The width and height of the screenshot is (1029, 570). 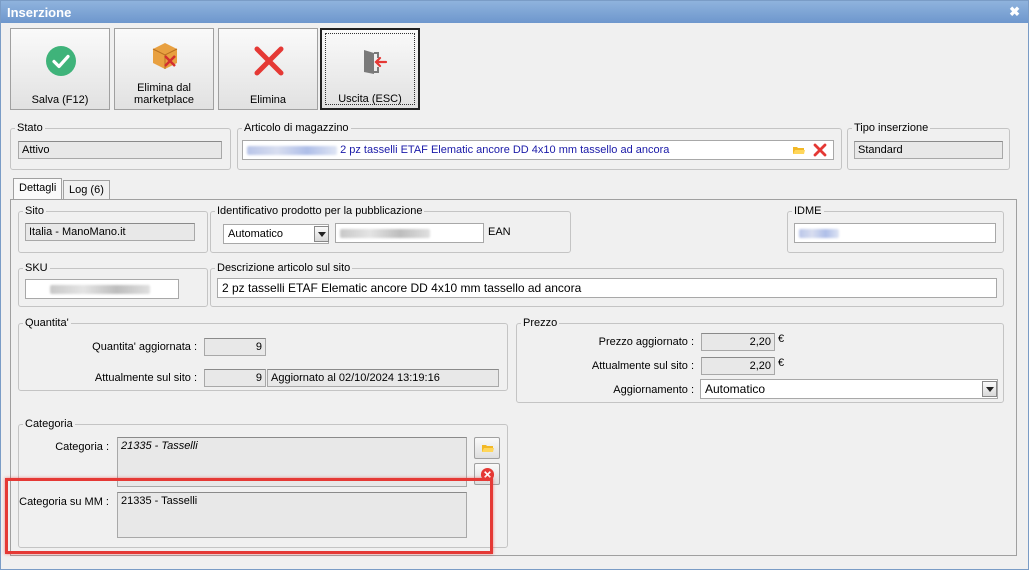 What do you see at coordinates (164, 88) in the screenshot?
I see `remove-marketplace-line1: Elimina dal` at bounding box center [164, 88].